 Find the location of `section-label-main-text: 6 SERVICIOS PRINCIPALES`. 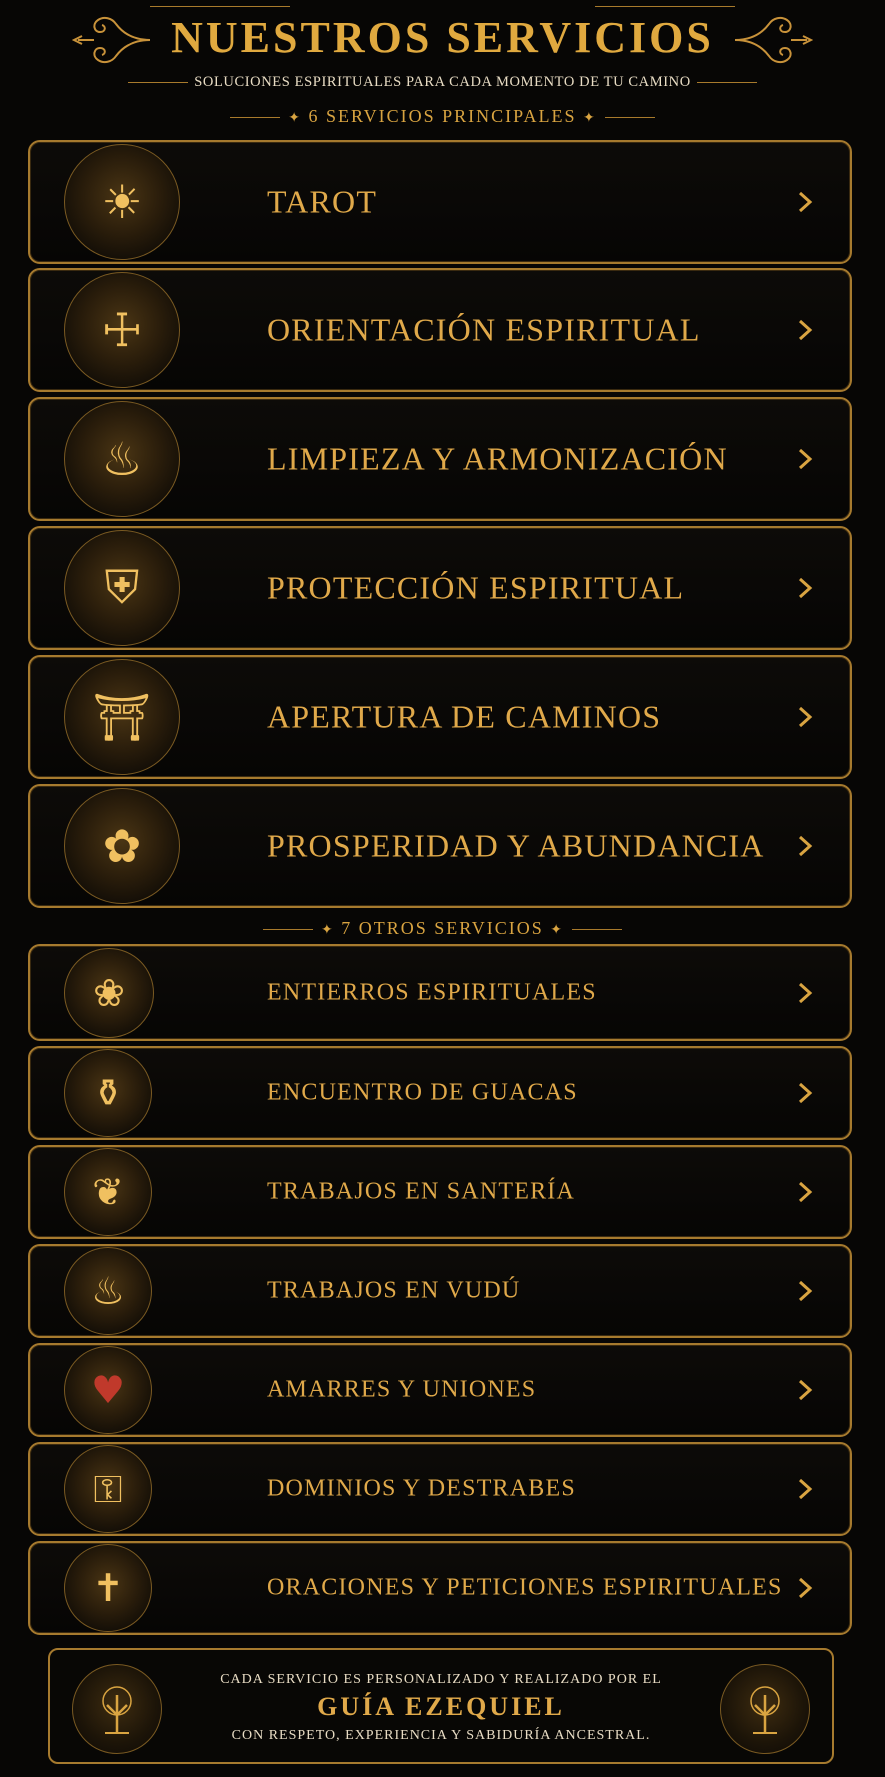

section-label-main-text: 6 SERVICIOS PRINCIPALES is located at coordinates (442, 116).